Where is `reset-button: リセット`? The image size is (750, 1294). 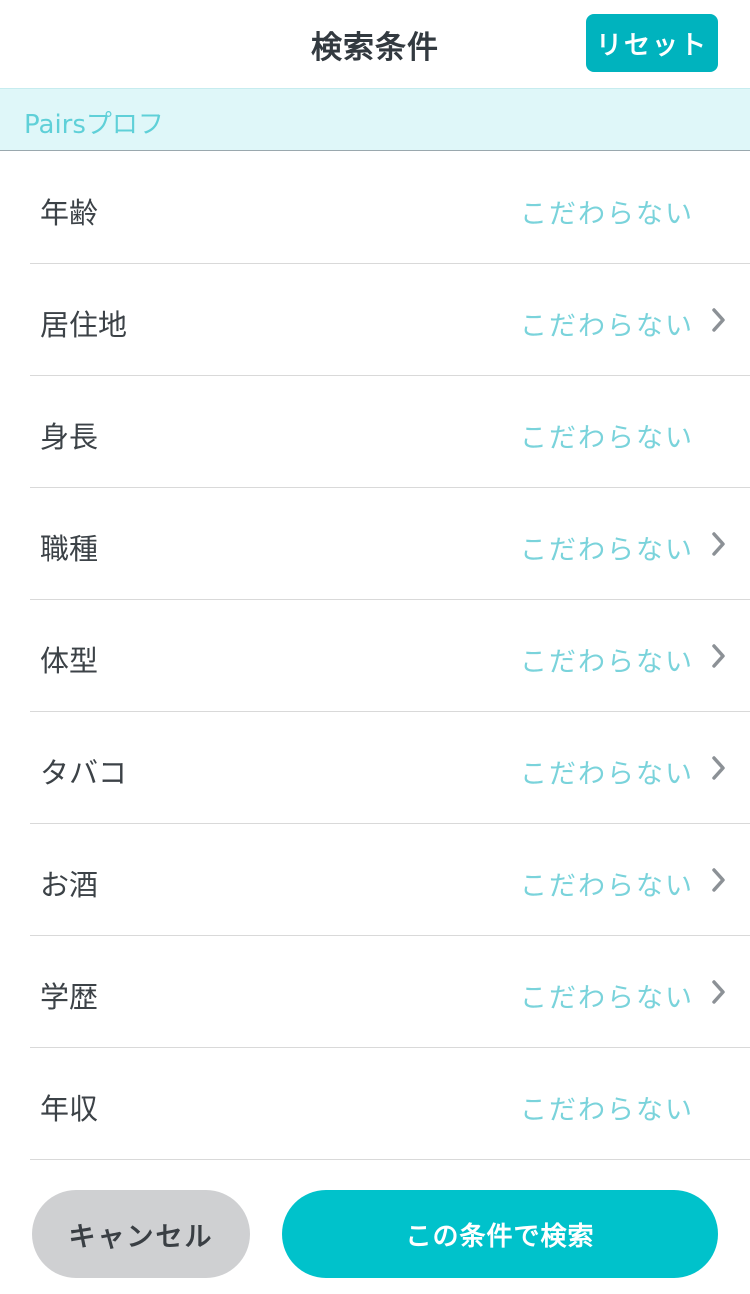
reset-button: リセット is located at coordinates (652, 43).